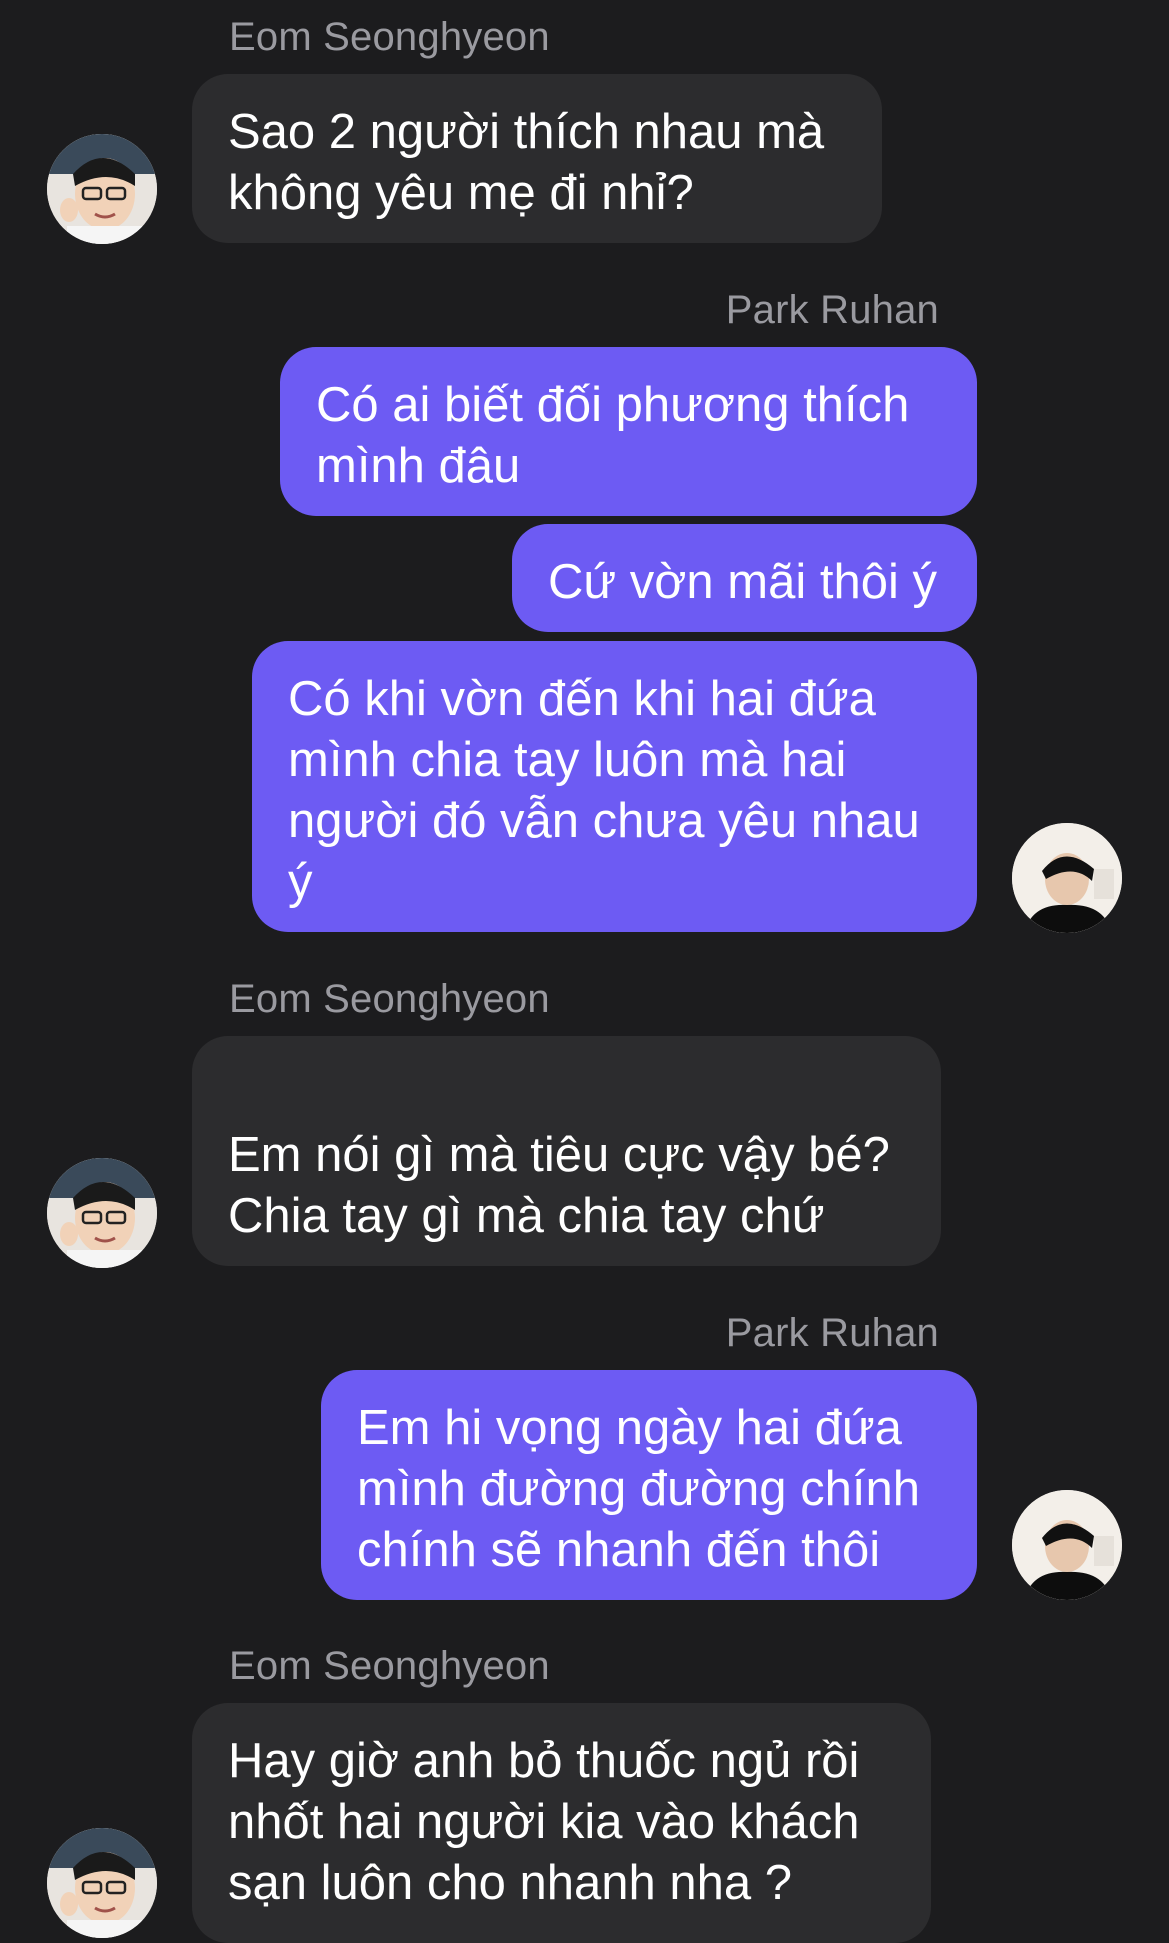 The width and height of the screenshot is (1169, 1943). What do you see at coordinates (744, 578) in the screenshot?
I see `outgoing-message-bubble: Cứ vờn mãi thôi ý` at bounding box center [744, 578].